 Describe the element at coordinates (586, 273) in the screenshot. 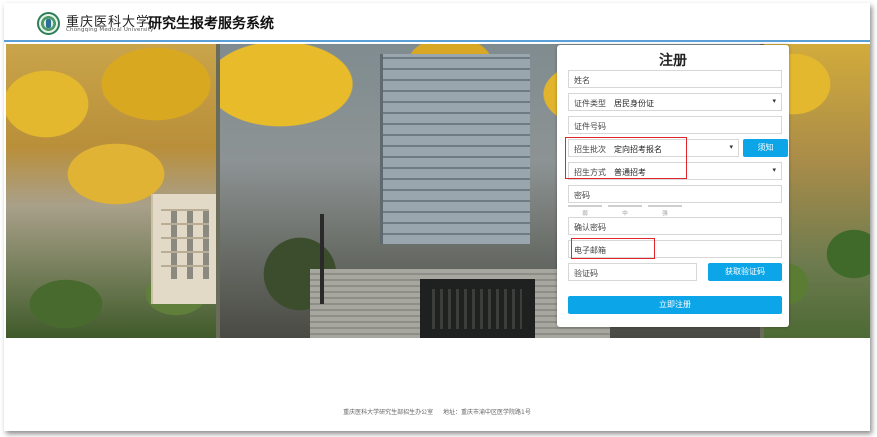

I see `captcha-placeholder: 验证码` at that location.